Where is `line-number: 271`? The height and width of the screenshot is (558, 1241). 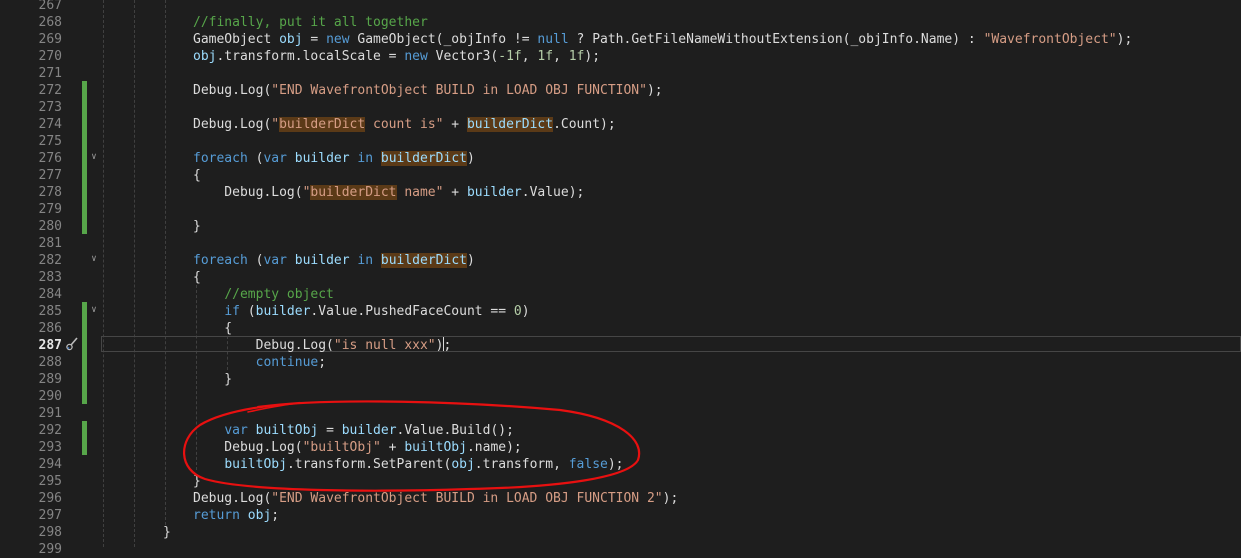
line-number: 271 is located at coordinates (50, 73).